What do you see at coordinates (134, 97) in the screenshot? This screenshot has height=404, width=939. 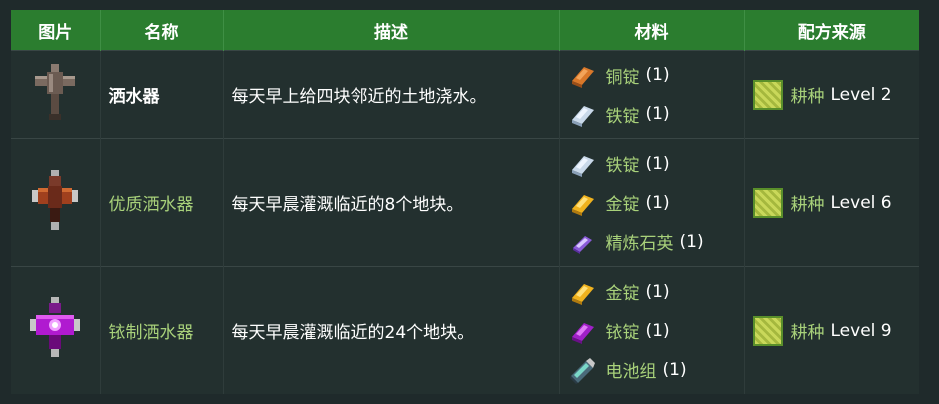 I see `item-name: 洒水器` at bounding box center [134, 97].